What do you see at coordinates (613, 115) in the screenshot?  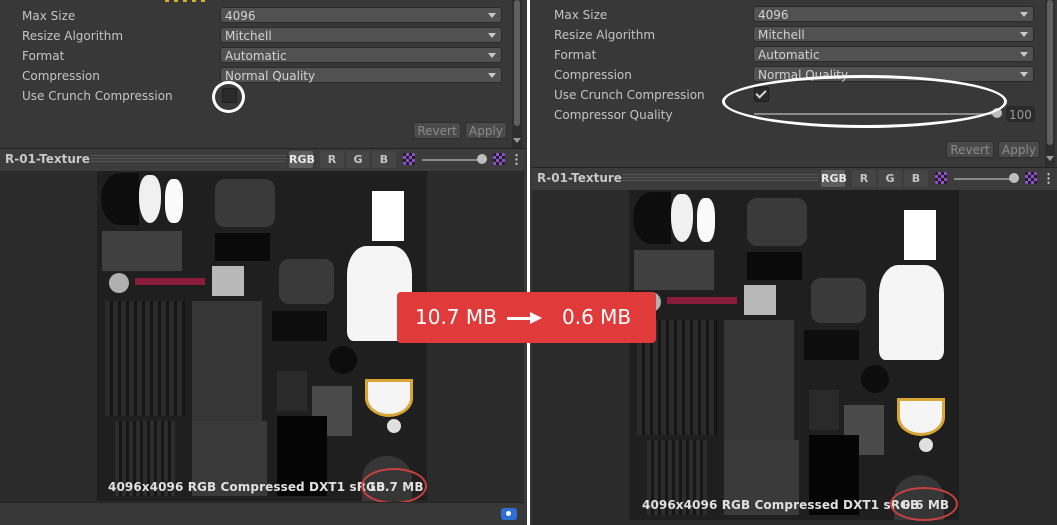 I see `compressor-quality-label: Compressor Quality` at bounding box center [613, 115].